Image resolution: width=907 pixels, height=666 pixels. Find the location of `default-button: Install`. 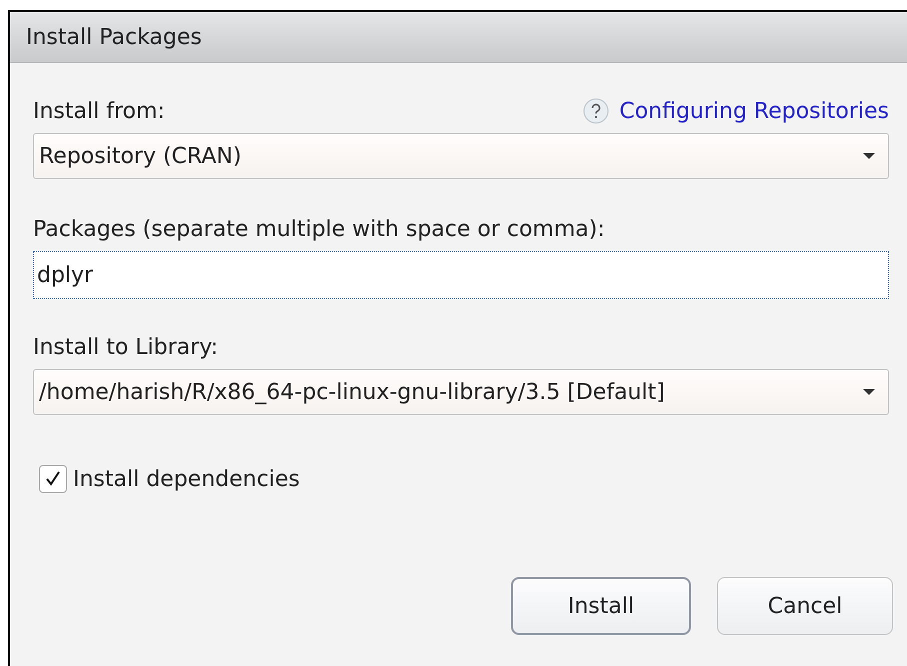

default-button: Install is located at coordinates (601, 606).